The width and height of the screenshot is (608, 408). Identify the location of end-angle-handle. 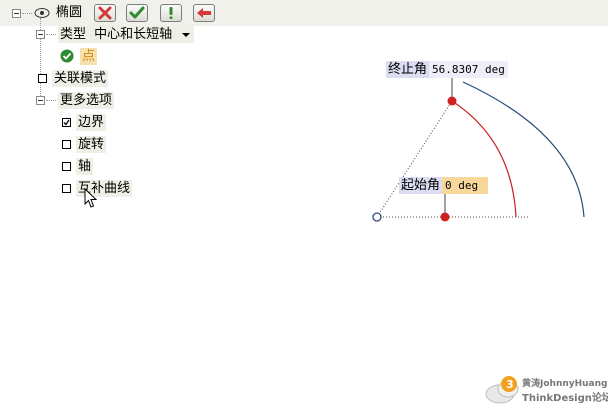
(452, 101).